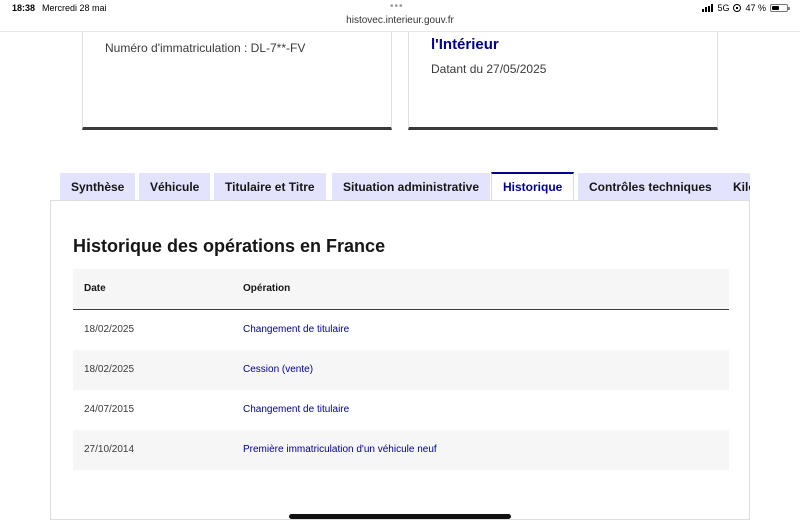 Image resolution: width=800 pixels, height=525 pixels. I want to click on row-date: 27/10/2014, so click(109, 449).